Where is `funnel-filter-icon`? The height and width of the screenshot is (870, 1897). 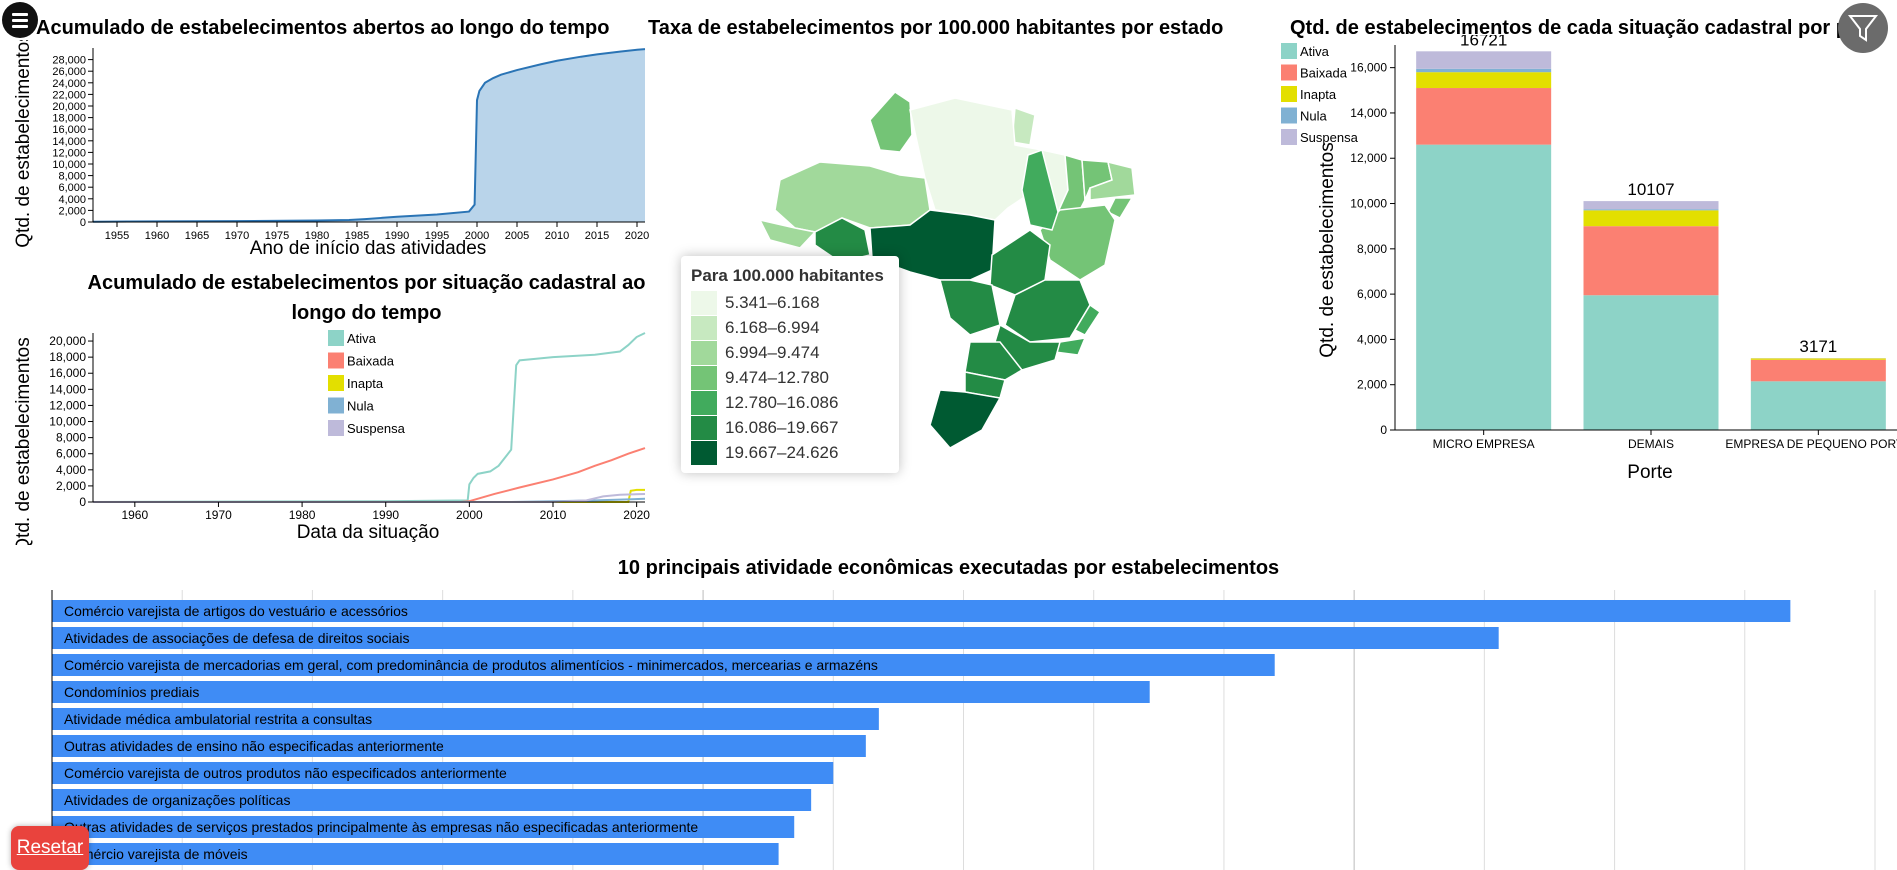
funnel-filter-icon is located at coordinates (1863, 28).